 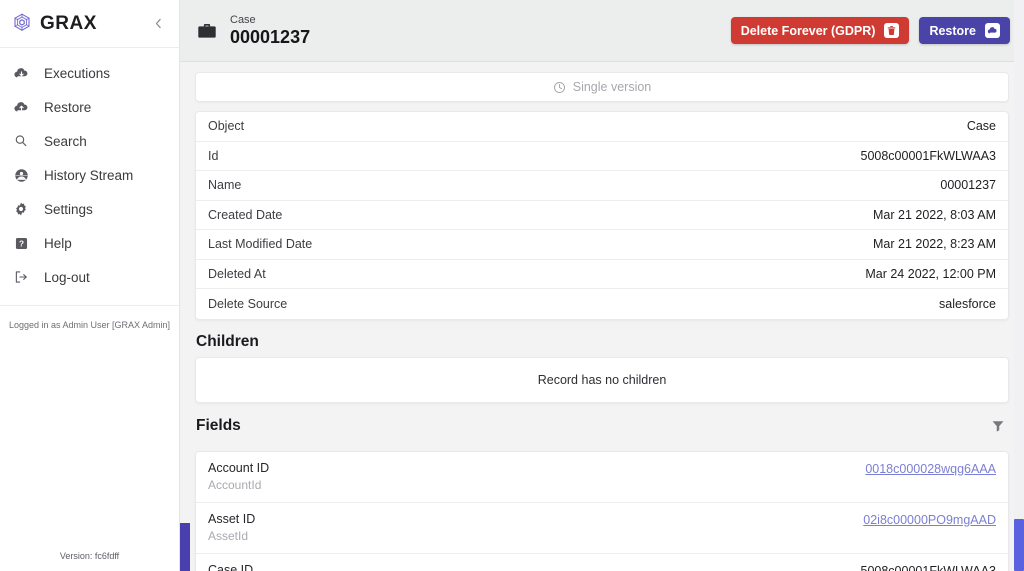 What do you see at coordinates (602, 477) in the screenshot?
I see `list-item: Account ID AccountId 0018c000028wqg6AAA` at bounding box center [602, 477].